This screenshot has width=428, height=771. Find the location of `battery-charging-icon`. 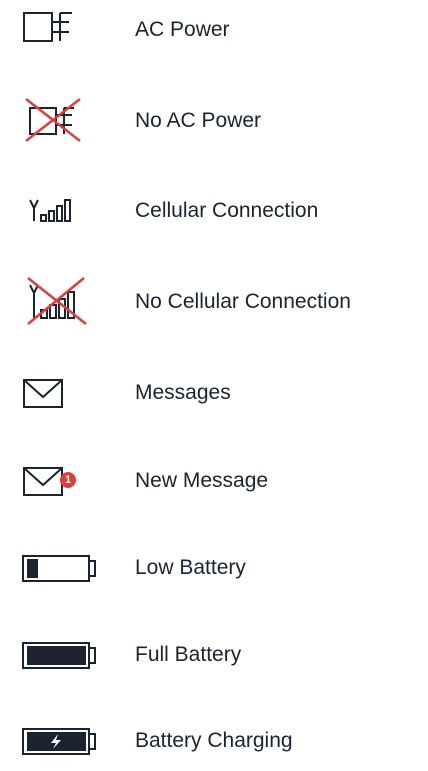

battery-charging-icon is located at coordinates (60, 741).